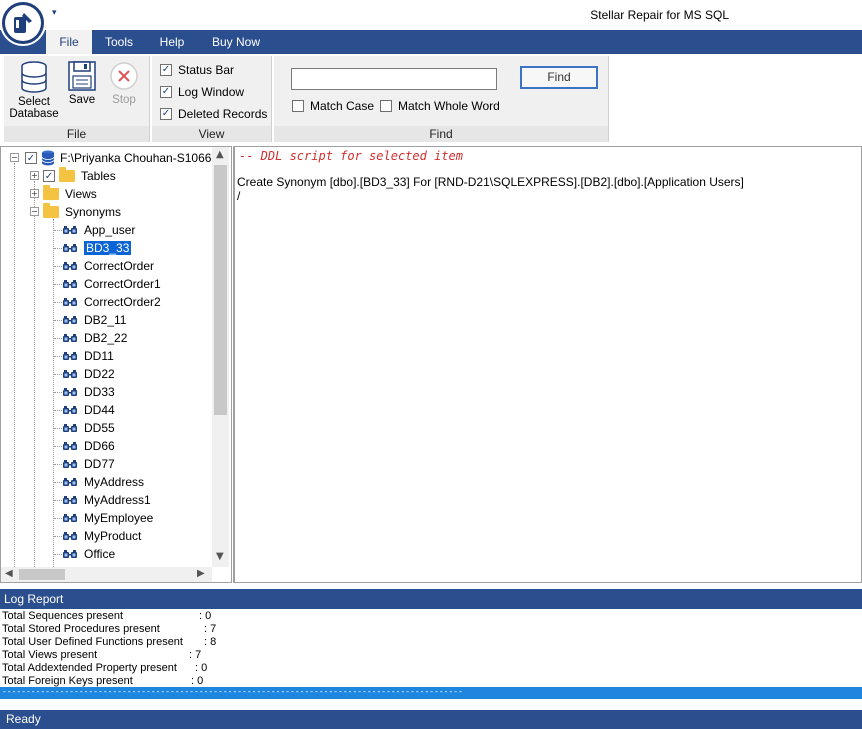  I want to click on find-button: Find, so click(559, 77).